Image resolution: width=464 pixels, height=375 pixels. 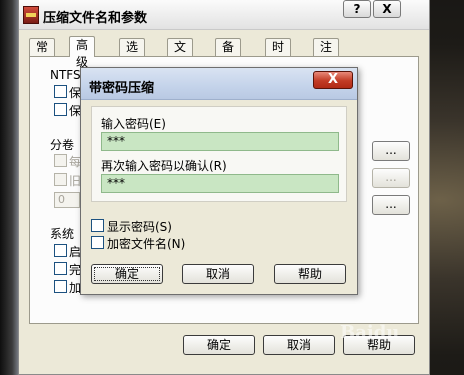 What do you see at coordinates (299, 345) in the screenshot?
I see `outer-cancel-button: 取消` at bounding box center [299, 345].